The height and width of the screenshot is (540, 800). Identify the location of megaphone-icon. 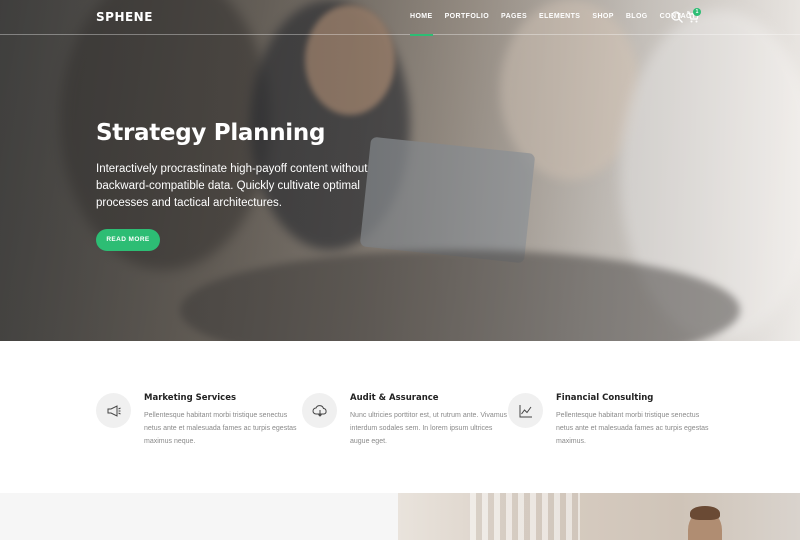
(114, 410).